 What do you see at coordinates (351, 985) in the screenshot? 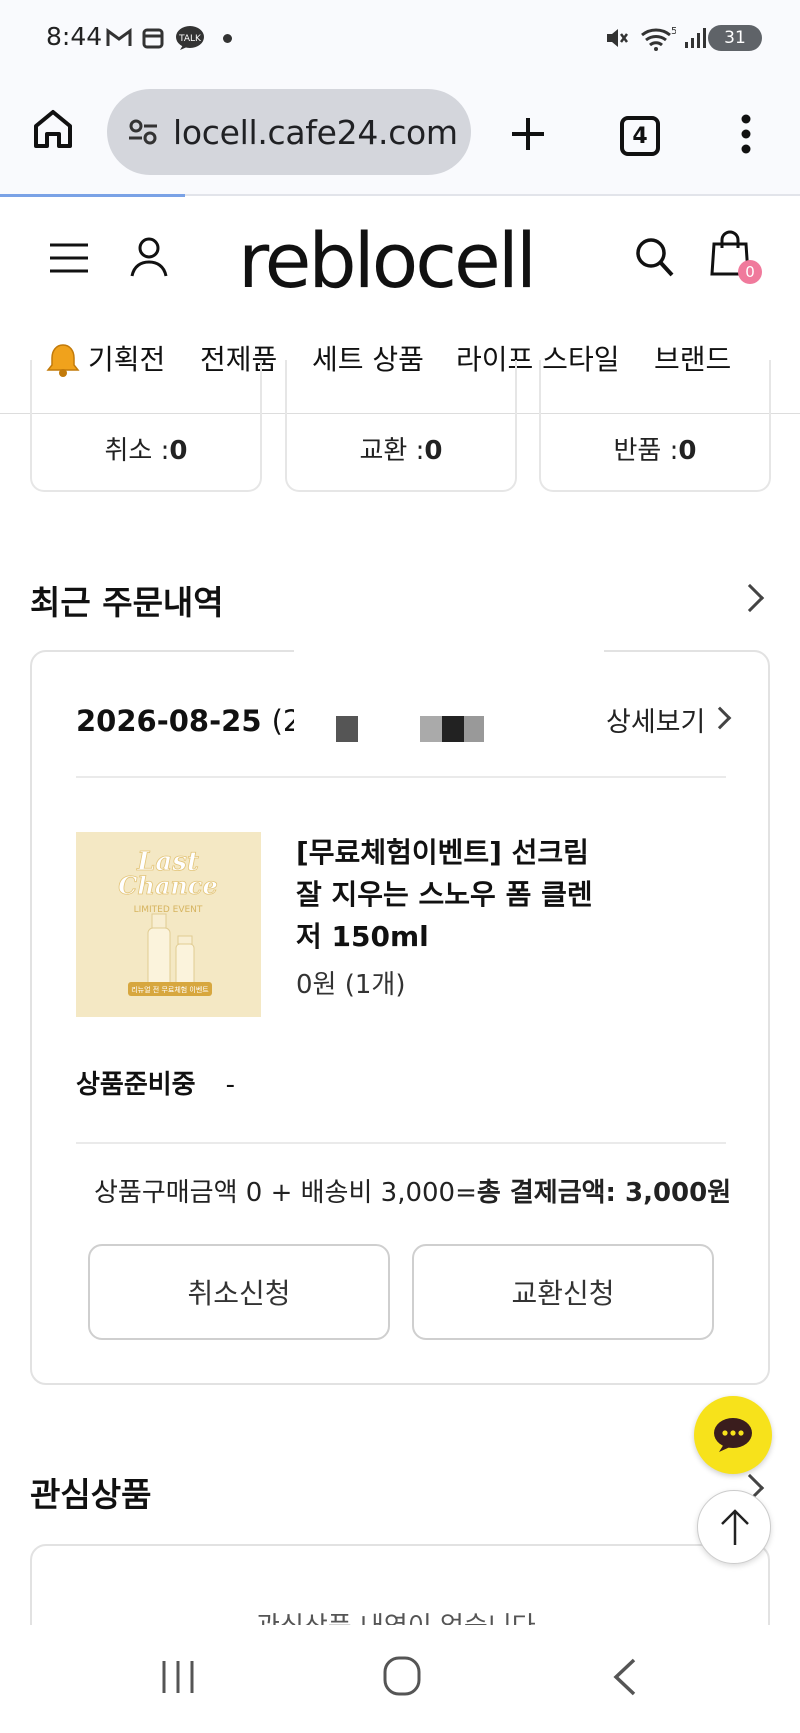
I see `product-price: 0원 (1개)` at bounding box center [351, 985].